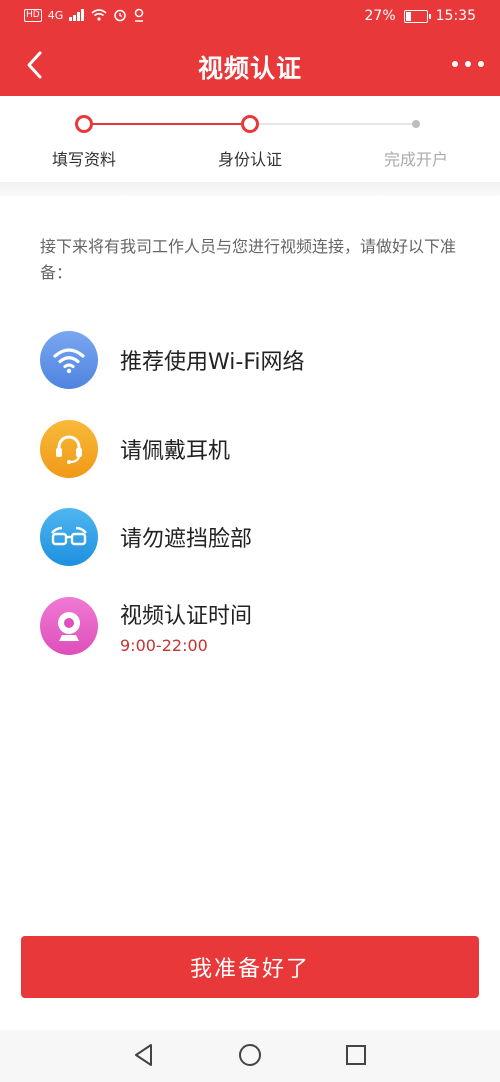 Image resolution: width=500 pixels, height=1082 pixels. What do you see at coordinates (455, 16) in the screenshot?
I see `clock: 15:35` at bounding box center [455, 16].